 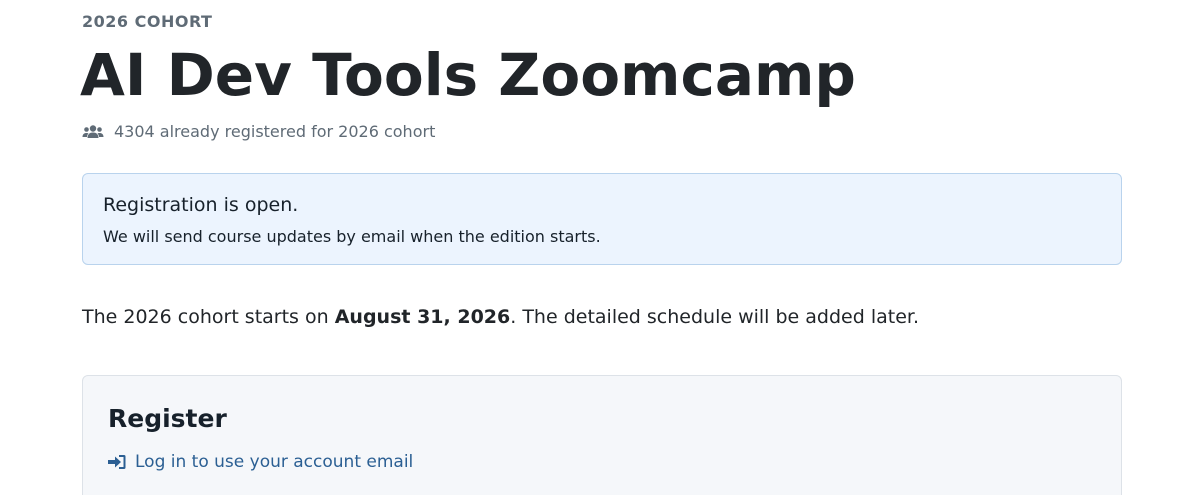 What do you see at coordinates (147, 21) in the screenshot?
I see `cohort-eyebrow: 2026 COHORT` at bounding box center [147, 21].